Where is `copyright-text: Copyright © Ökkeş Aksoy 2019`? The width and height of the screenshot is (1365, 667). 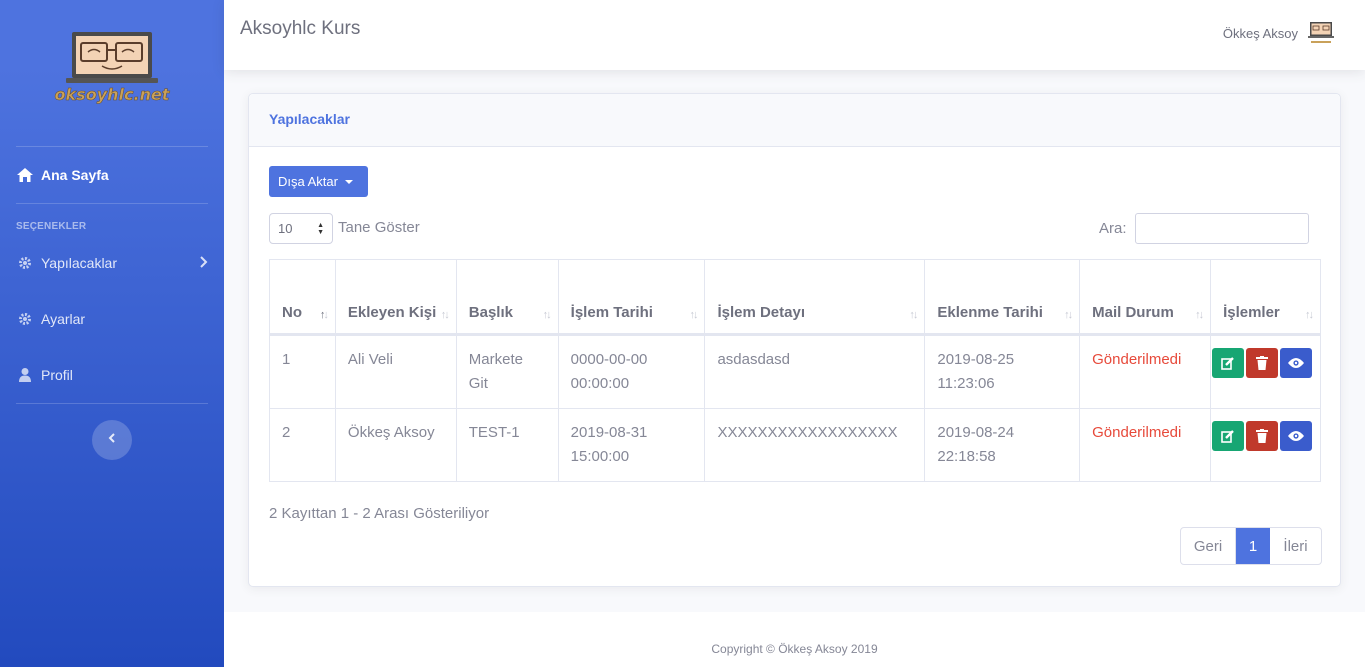 copyright-text: Copyright © Ökkeş Aksoy 2019 is located at coordinates (794, 649).